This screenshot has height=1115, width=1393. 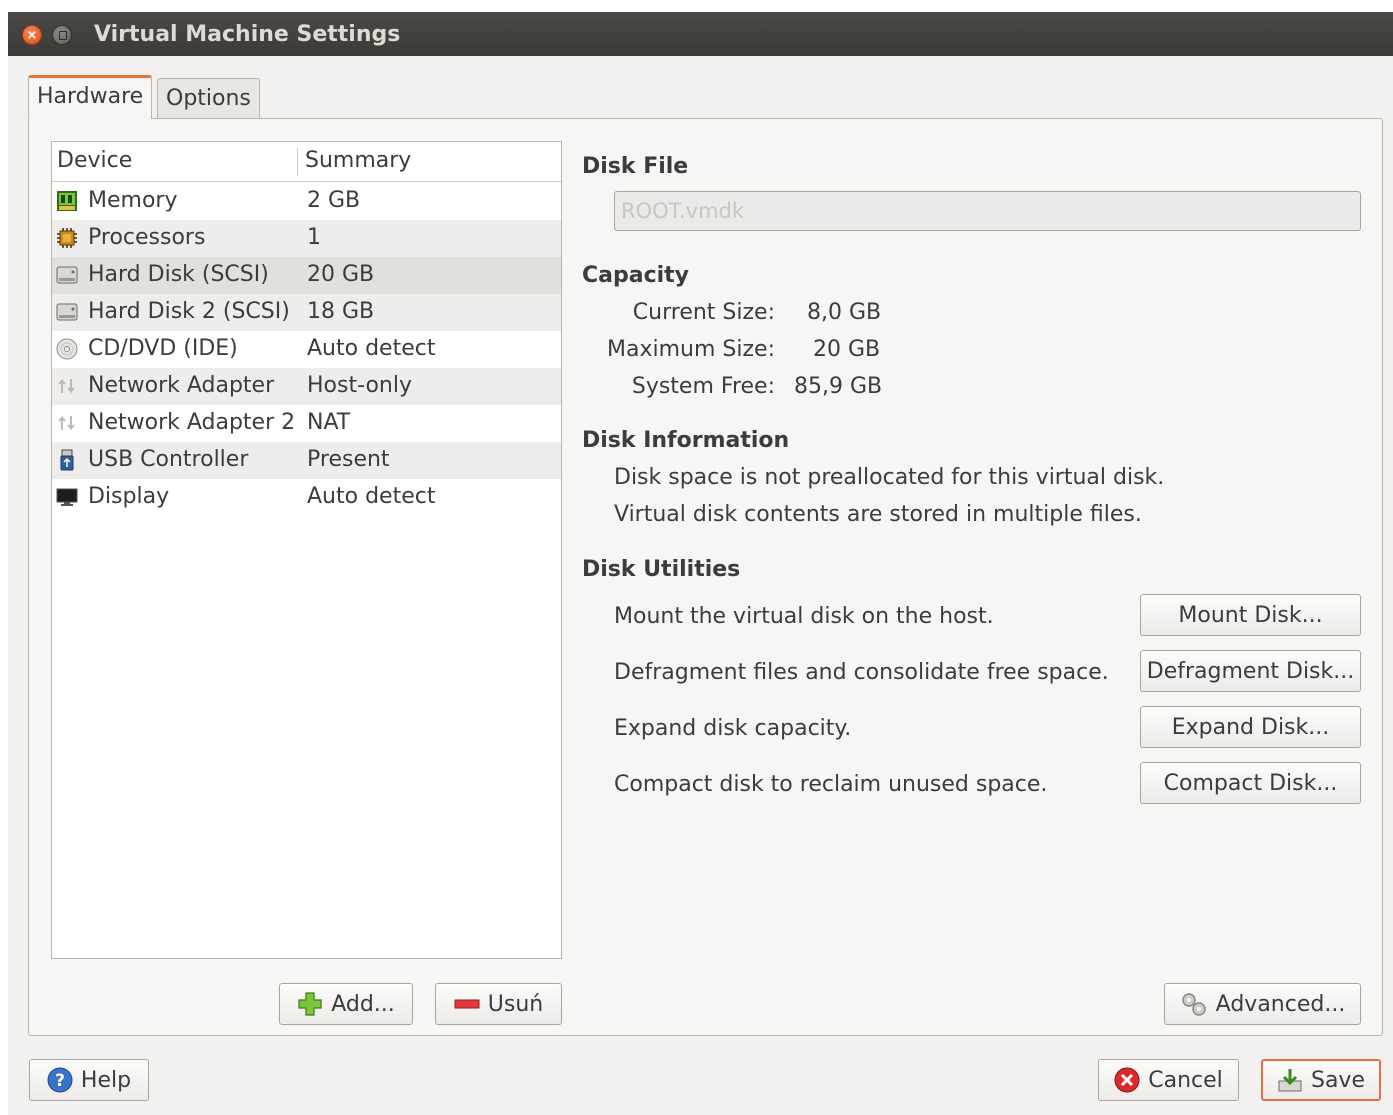 What do you see at coordinates (700, 34) in the screenshot?
I see `title-bar: × Virtual Machine Settings` at bounding box center [700, 34].